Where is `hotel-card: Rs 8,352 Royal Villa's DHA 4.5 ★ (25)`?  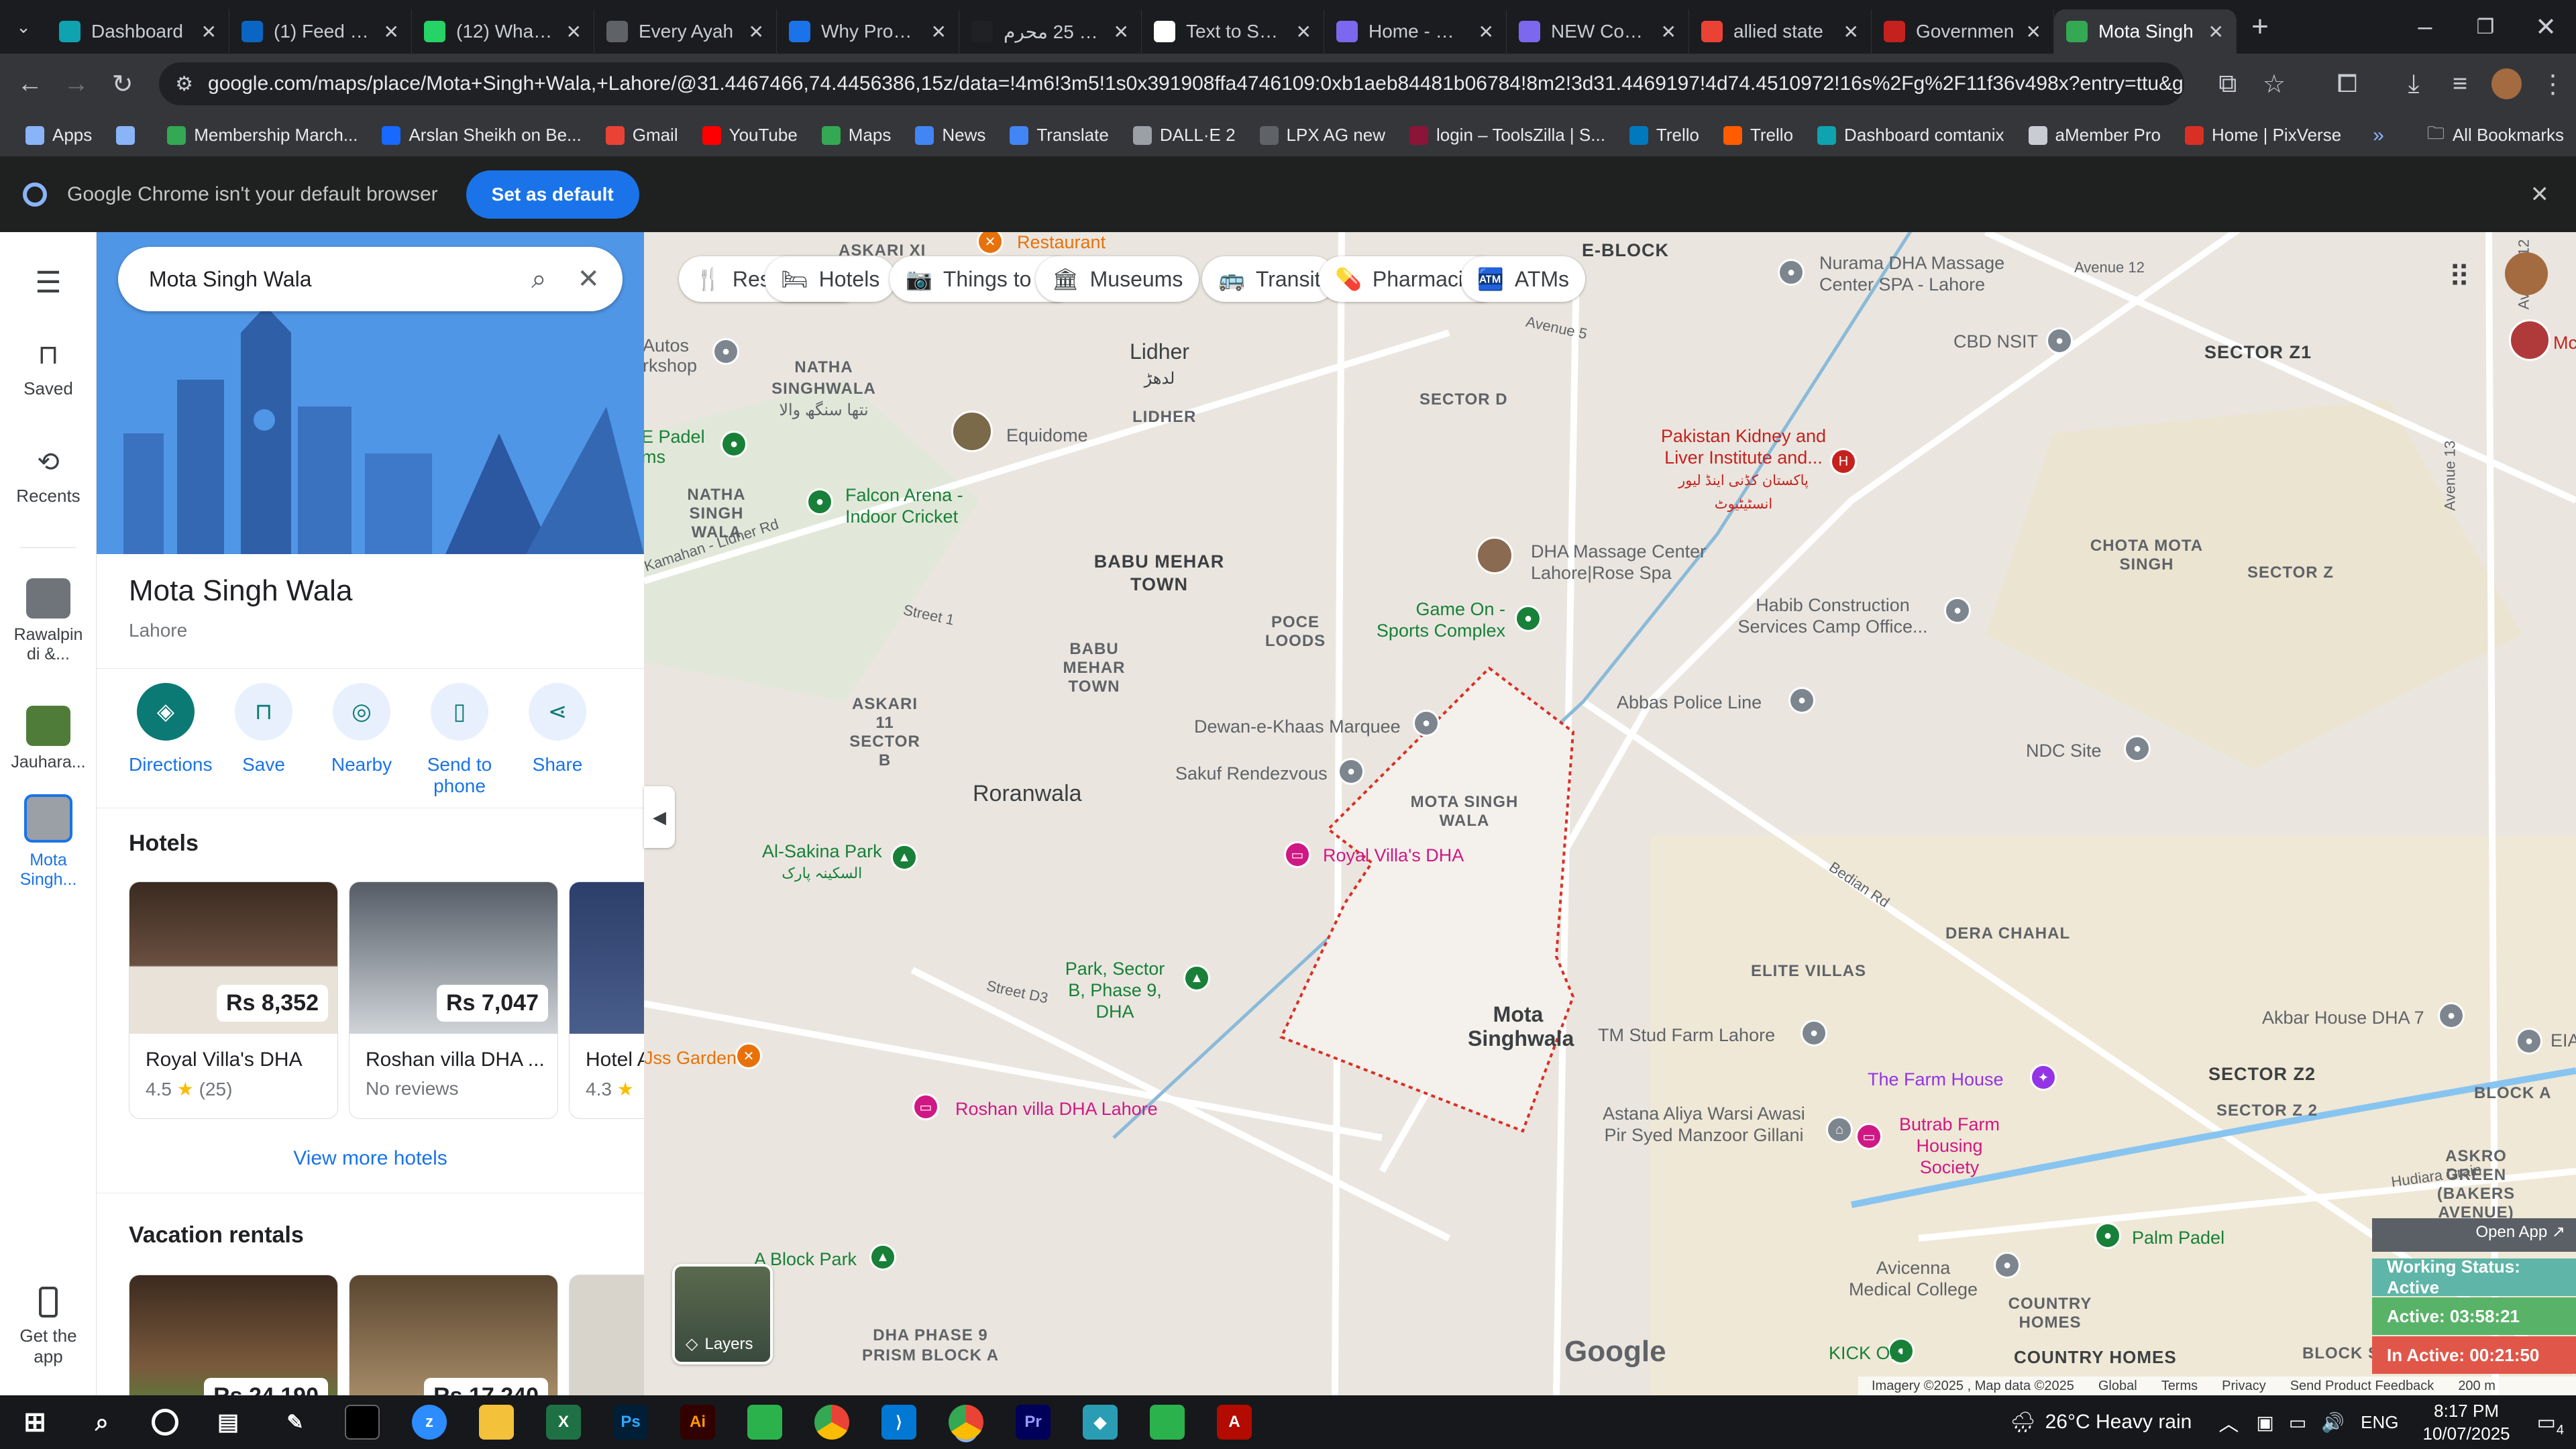 hotel-card: Rs 8,352 Royal Villa's DHA 4.5 ★ (25) is located at coordinates (233, 1000).